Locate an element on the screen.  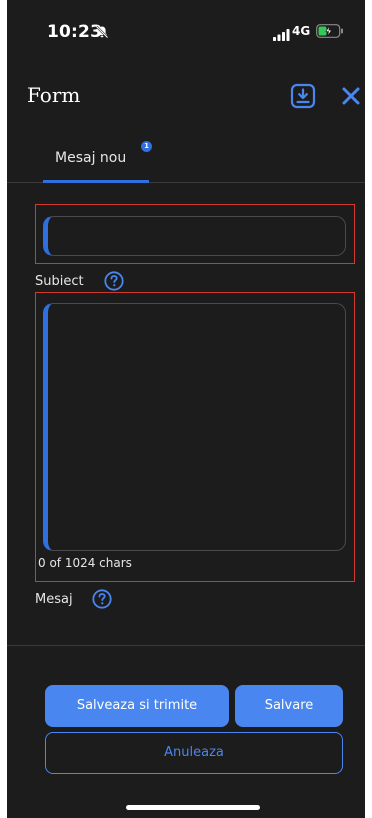
tab-badge: 1 is located at coordinates (146, 146).